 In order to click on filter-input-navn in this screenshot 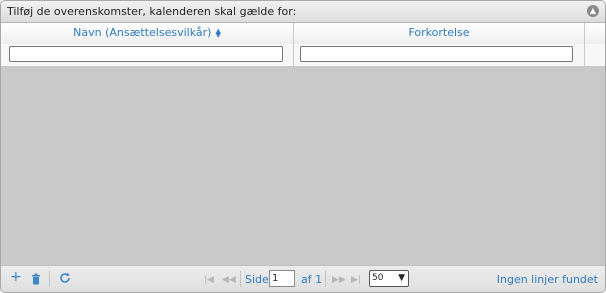, I will do `click(146, 54)`.